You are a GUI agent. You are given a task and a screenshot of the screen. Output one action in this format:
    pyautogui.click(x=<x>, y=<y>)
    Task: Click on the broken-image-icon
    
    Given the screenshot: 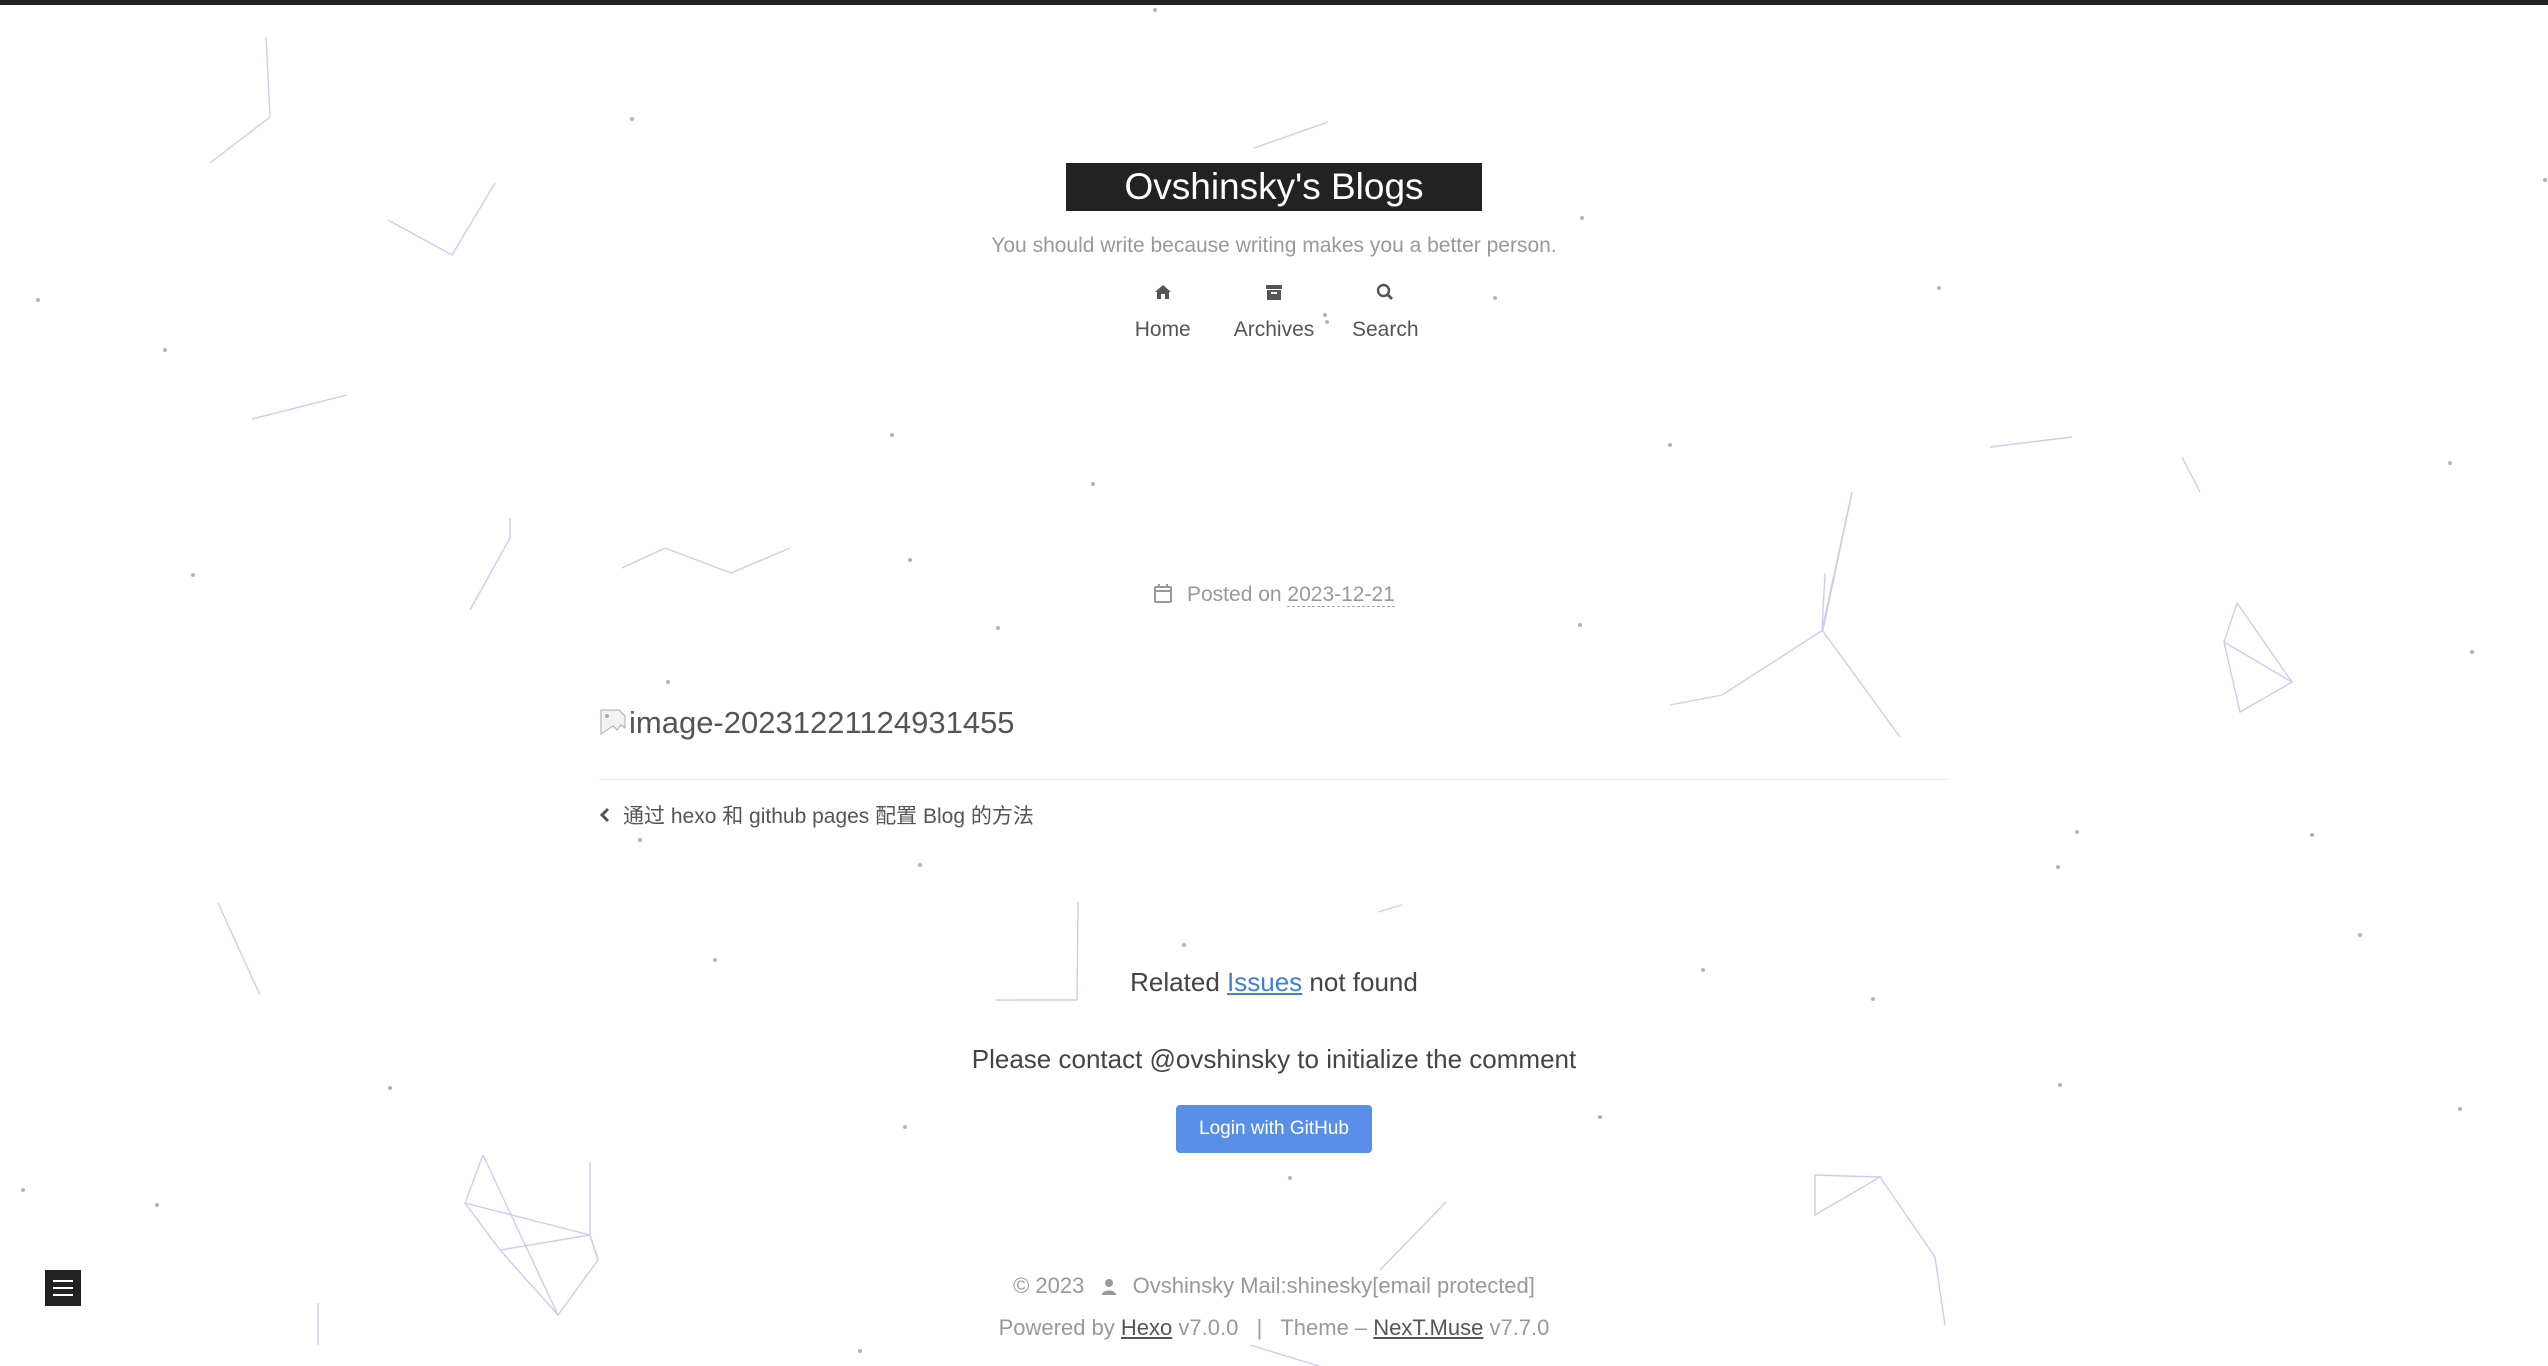 What is the action you would take?
    pyautogui.click(x=614, y=723)
    